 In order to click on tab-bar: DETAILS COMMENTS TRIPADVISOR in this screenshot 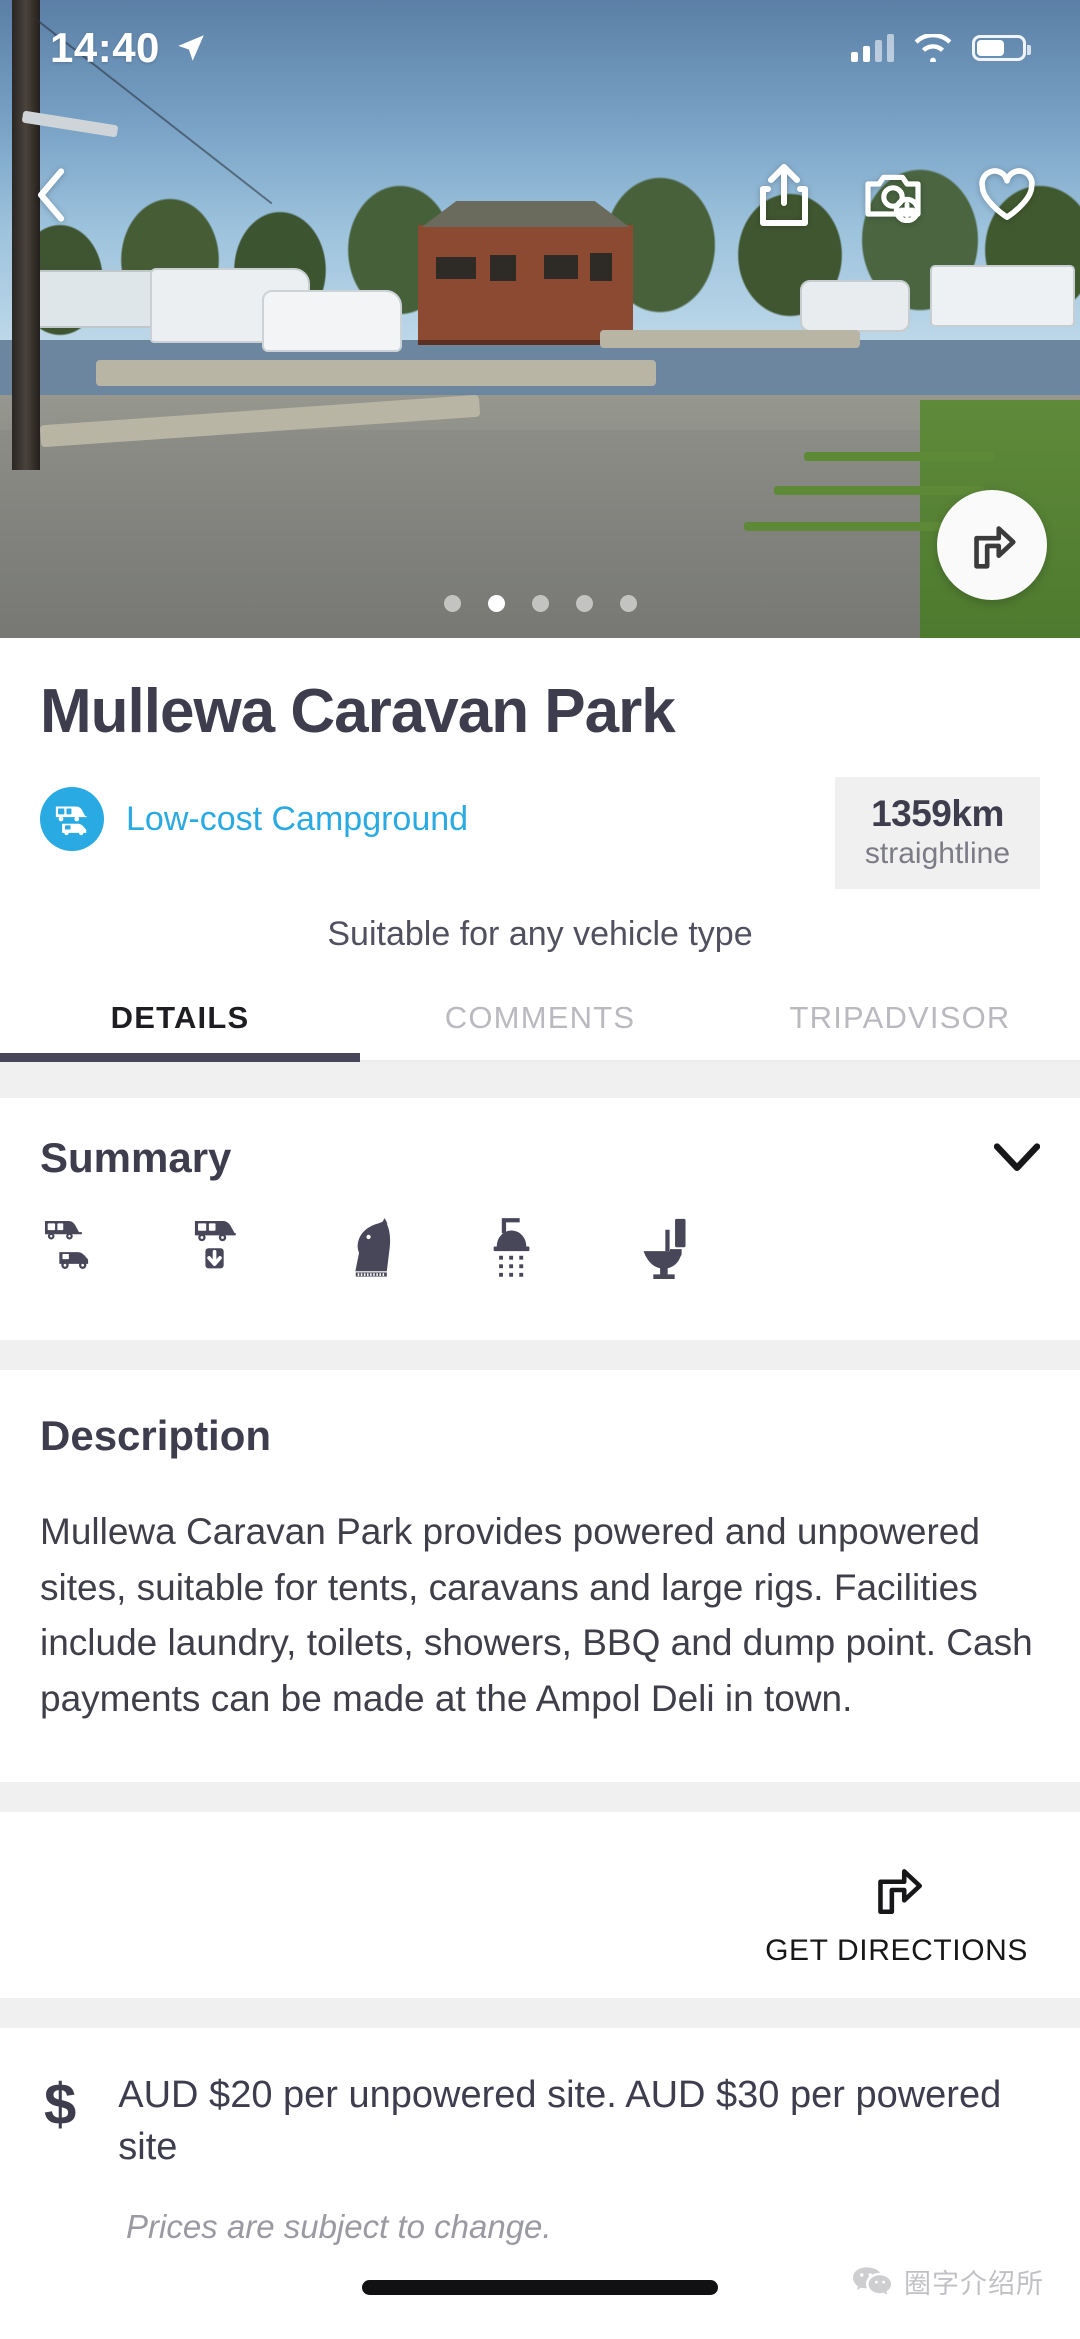, I will do `click(540, 1023)`.